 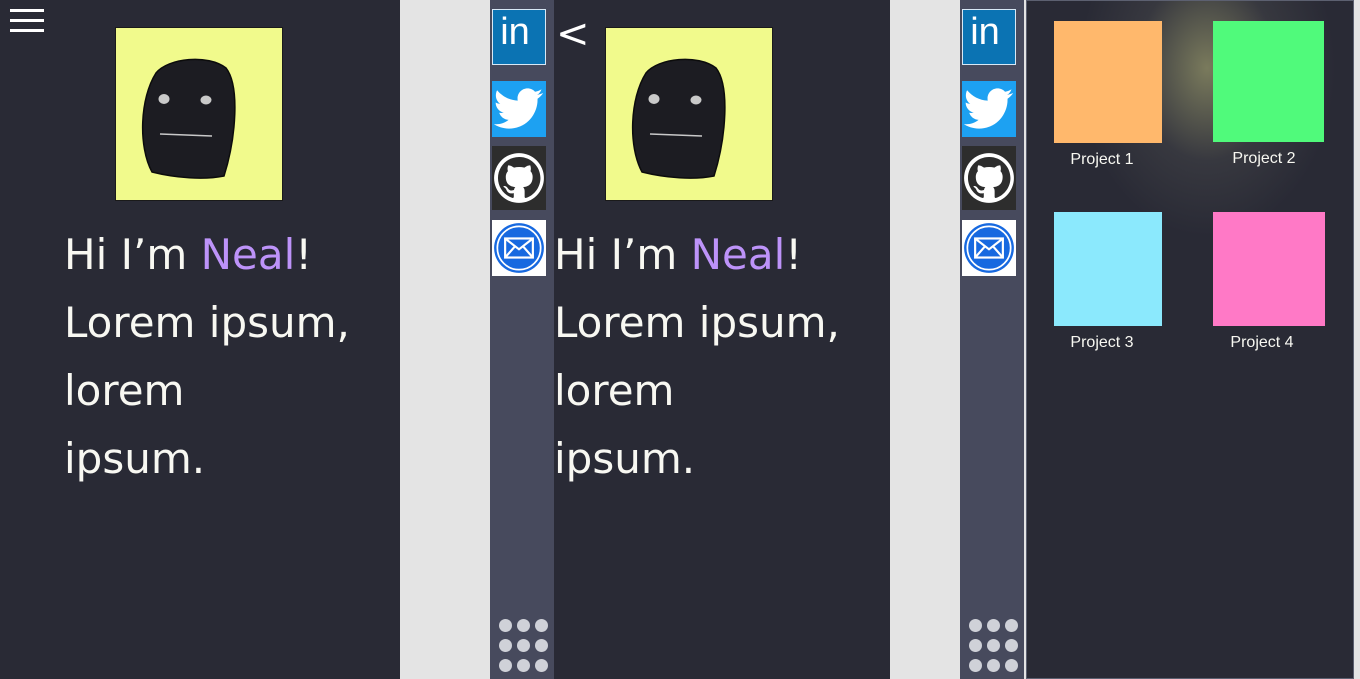 What do you see at coordinates (1102, 342) in the screenshot?
I see `project-label-3: Project 3` at bounding box center [1102, 342].